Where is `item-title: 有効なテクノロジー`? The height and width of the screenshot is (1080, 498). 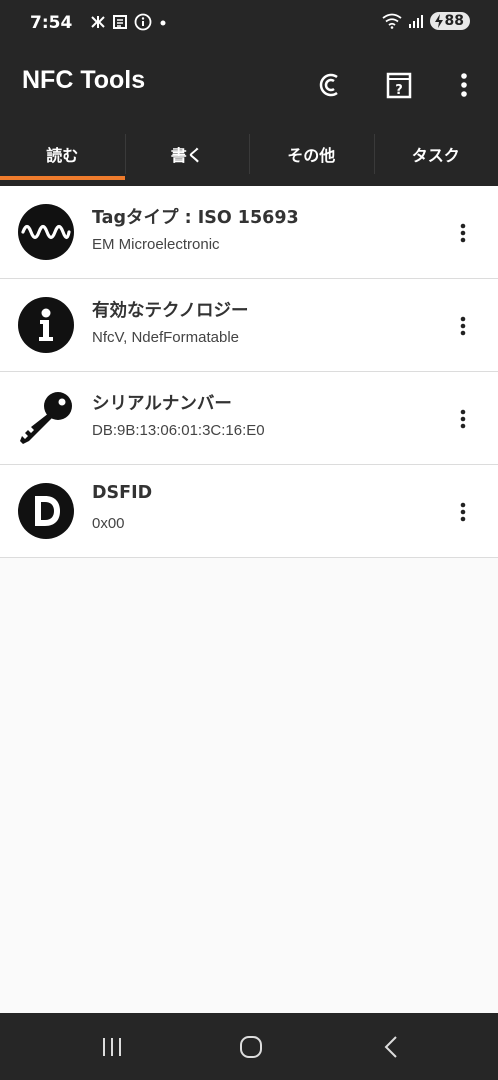
item-title: 有効なテクノロジー is located at coordinates (170, 311).